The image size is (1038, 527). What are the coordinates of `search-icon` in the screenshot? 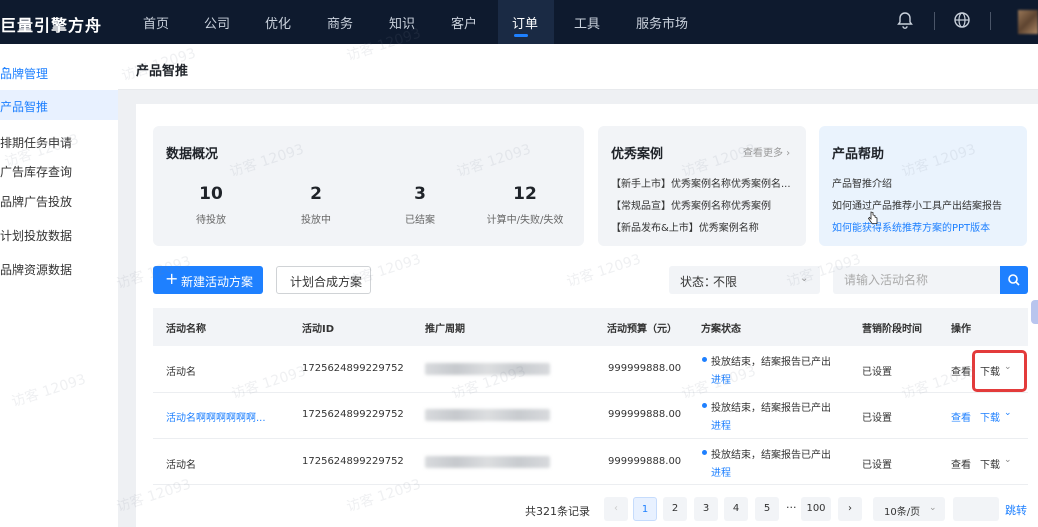 It's located at (1014, 280).